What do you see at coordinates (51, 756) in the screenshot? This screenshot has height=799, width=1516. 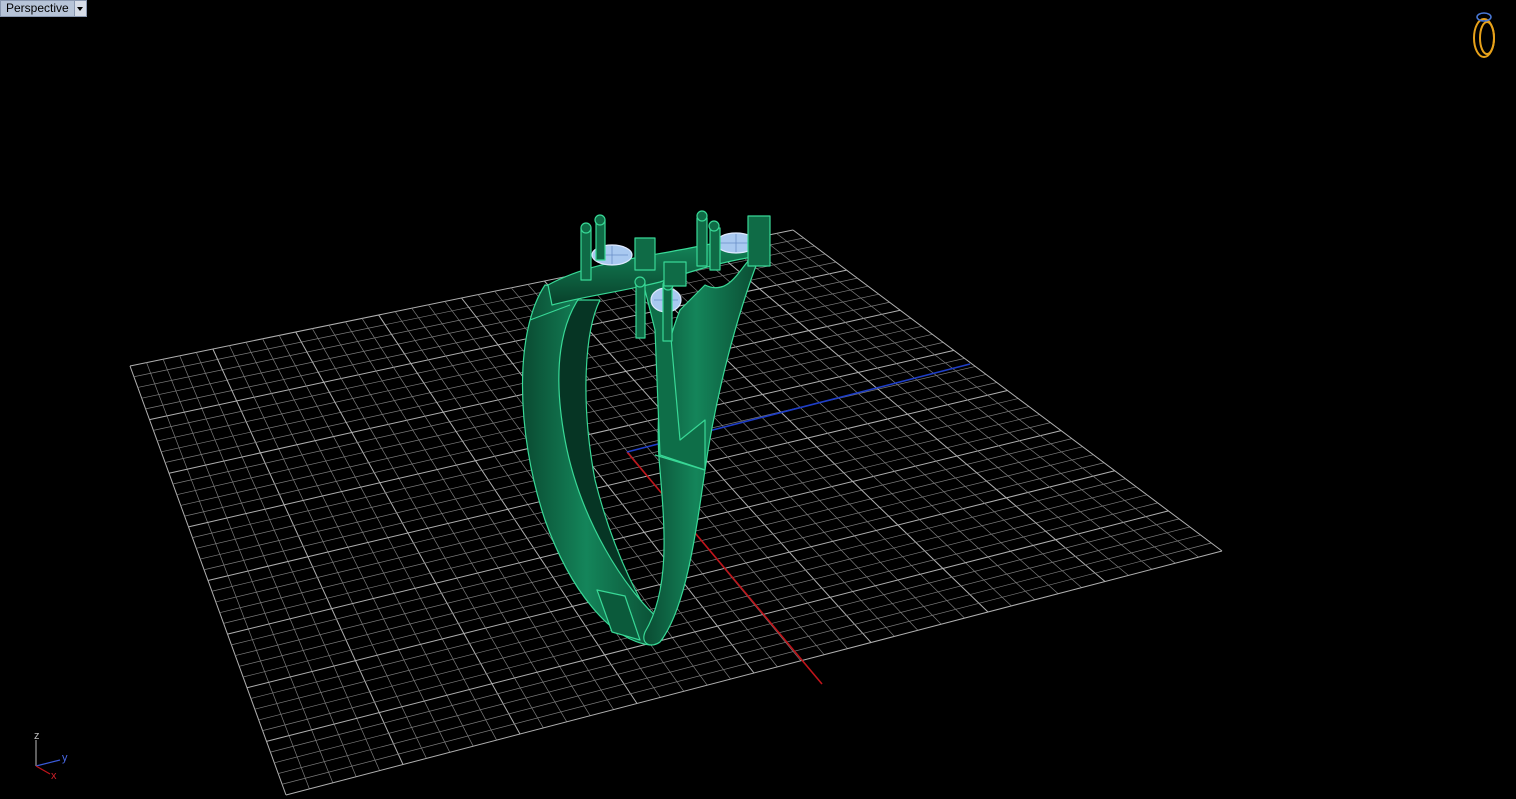 I see `axis-gizmo: z y x` at bounding box center [51, 756].